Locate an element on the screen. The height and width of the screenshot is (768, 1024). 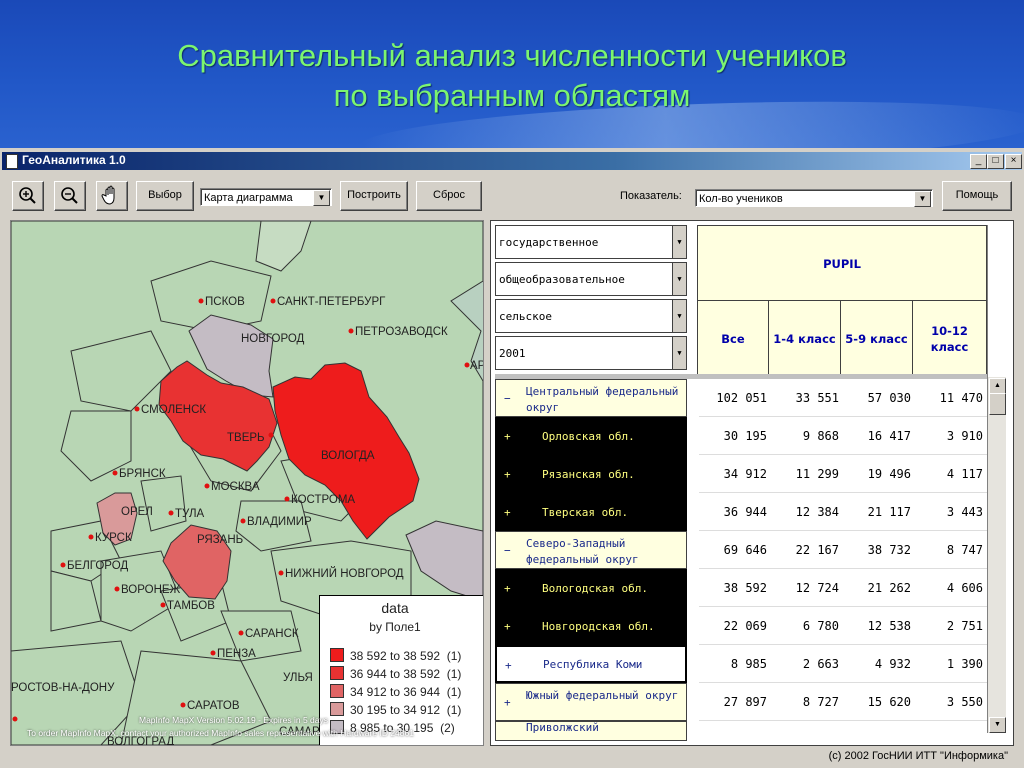
select-button: Выбор is located at coordinates (165, 196).